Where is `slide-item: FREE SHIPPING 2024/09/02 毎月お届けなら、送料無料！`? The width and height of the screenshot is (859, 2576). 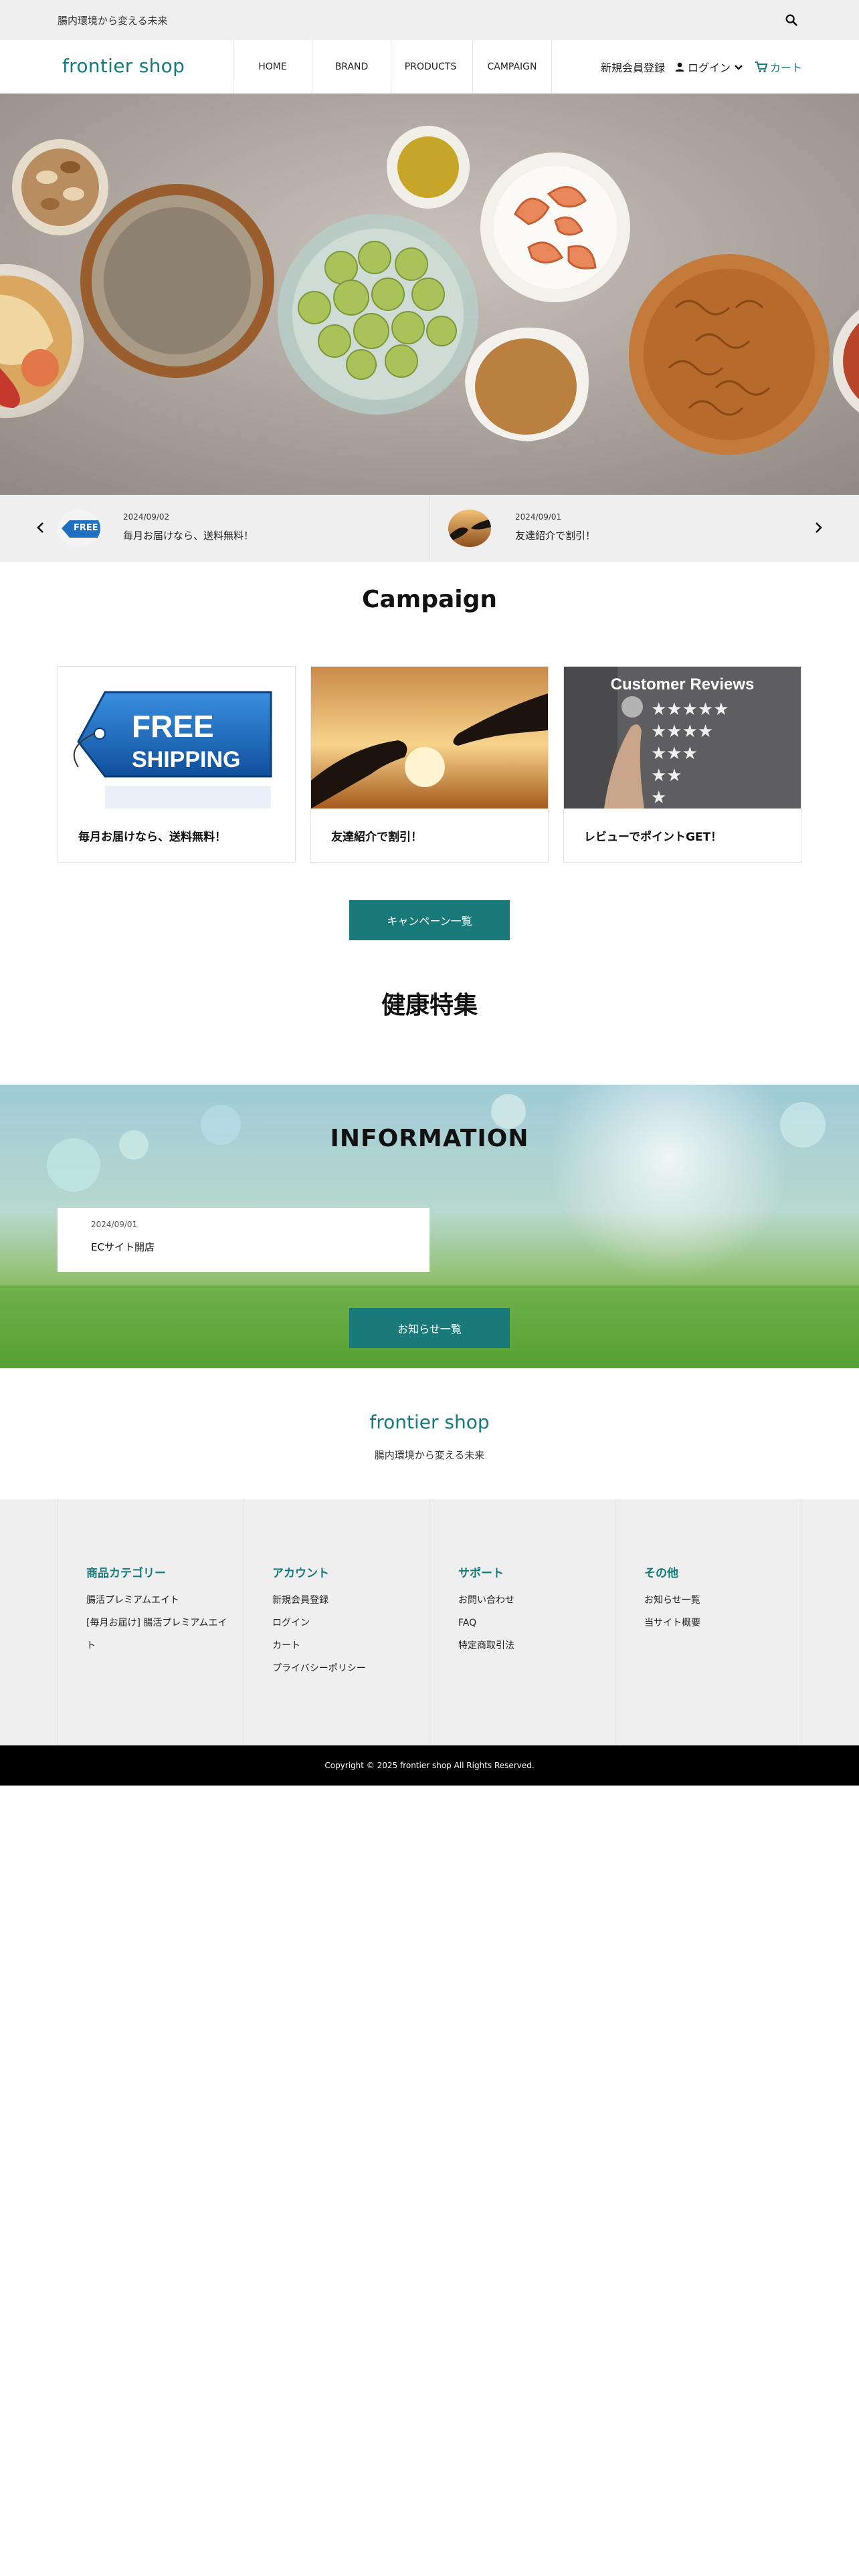 slide-item: FREE SHIPPING 2024/09/02 毎月お届けなら、送料無料！ is located at coordinates (245, 528).